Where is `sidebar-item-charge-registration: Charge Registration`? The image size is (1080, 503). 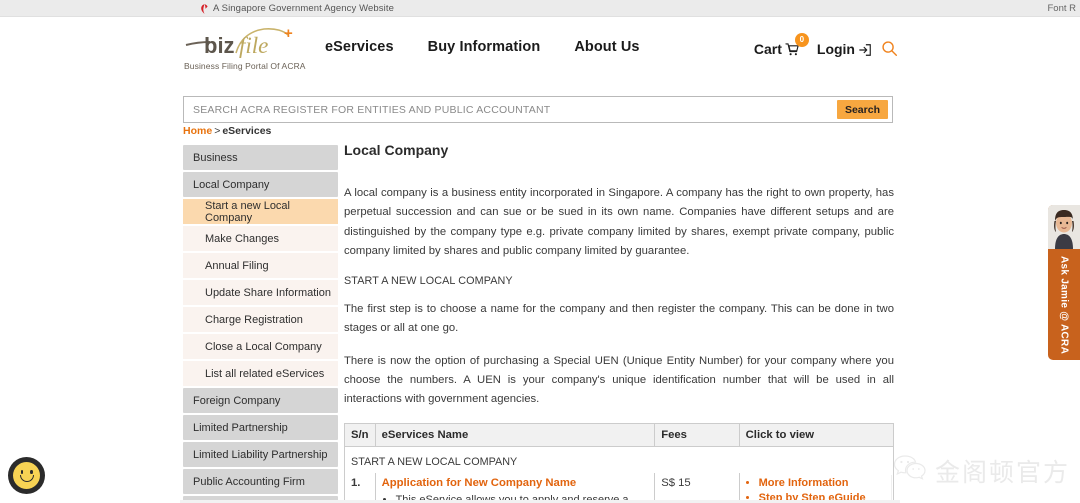 sidebar-item-charge-registration: Charge Registration is located at coordinates (260, 319).